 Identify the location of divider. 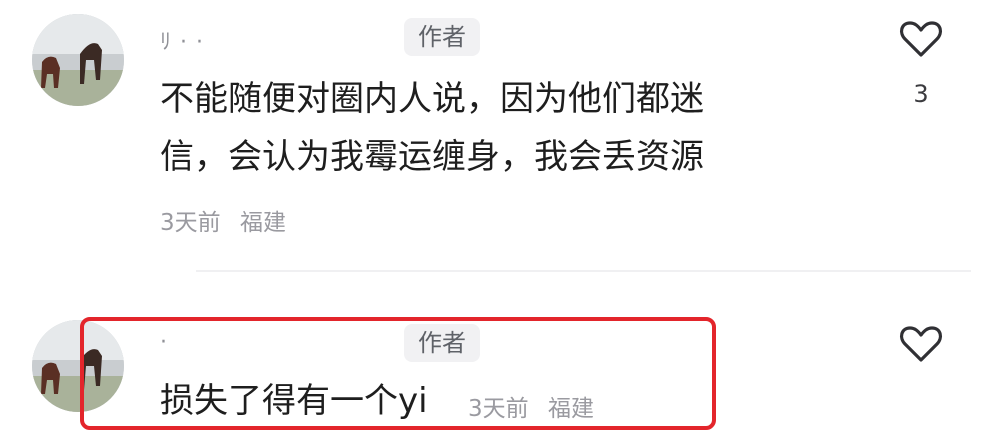
(583, 271).